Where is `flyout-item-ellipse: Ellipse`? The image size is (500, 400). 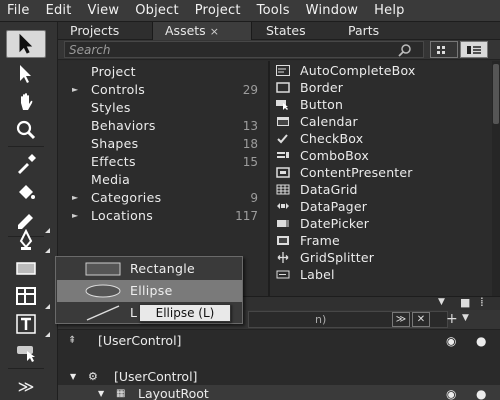 flyout-item-ellipse: Ellipse is located at coordinates (149, 291).